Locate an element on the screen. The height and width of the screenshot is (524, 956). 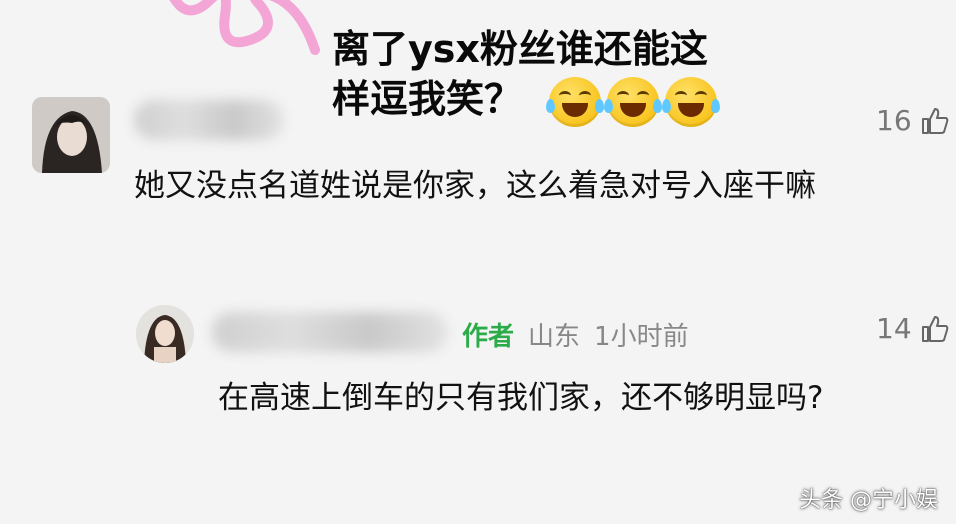
comment-text: 她又没点名道姓说是你家，这么着急对号入座干嘛 is located at coordinates (475, 186).